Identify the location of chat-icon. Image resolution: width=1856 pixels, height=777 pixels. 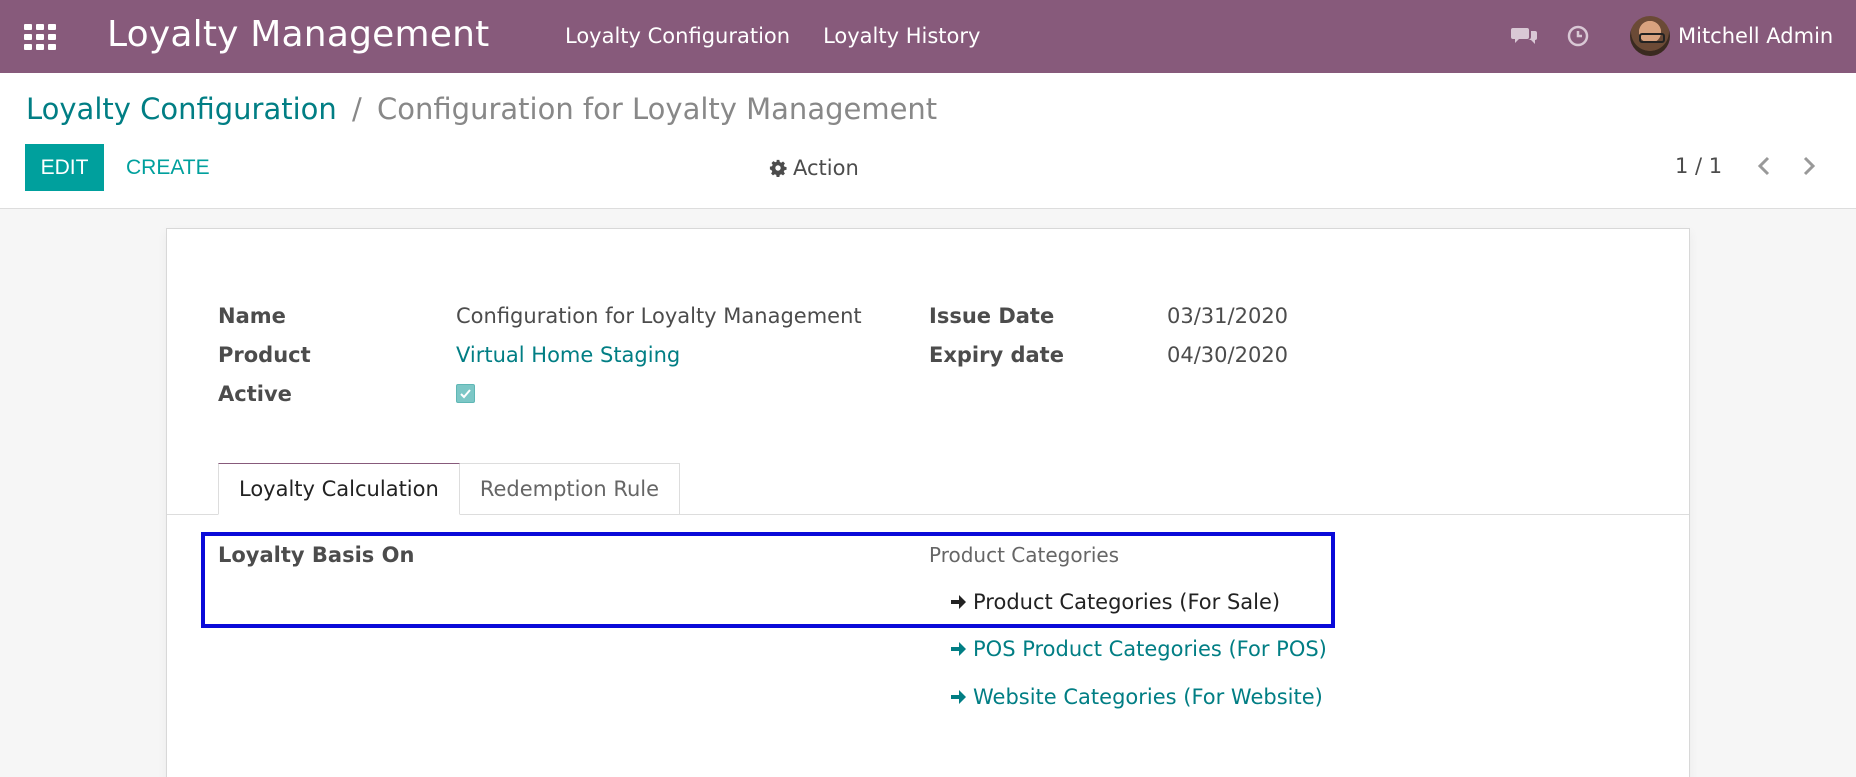
(1524, 37).